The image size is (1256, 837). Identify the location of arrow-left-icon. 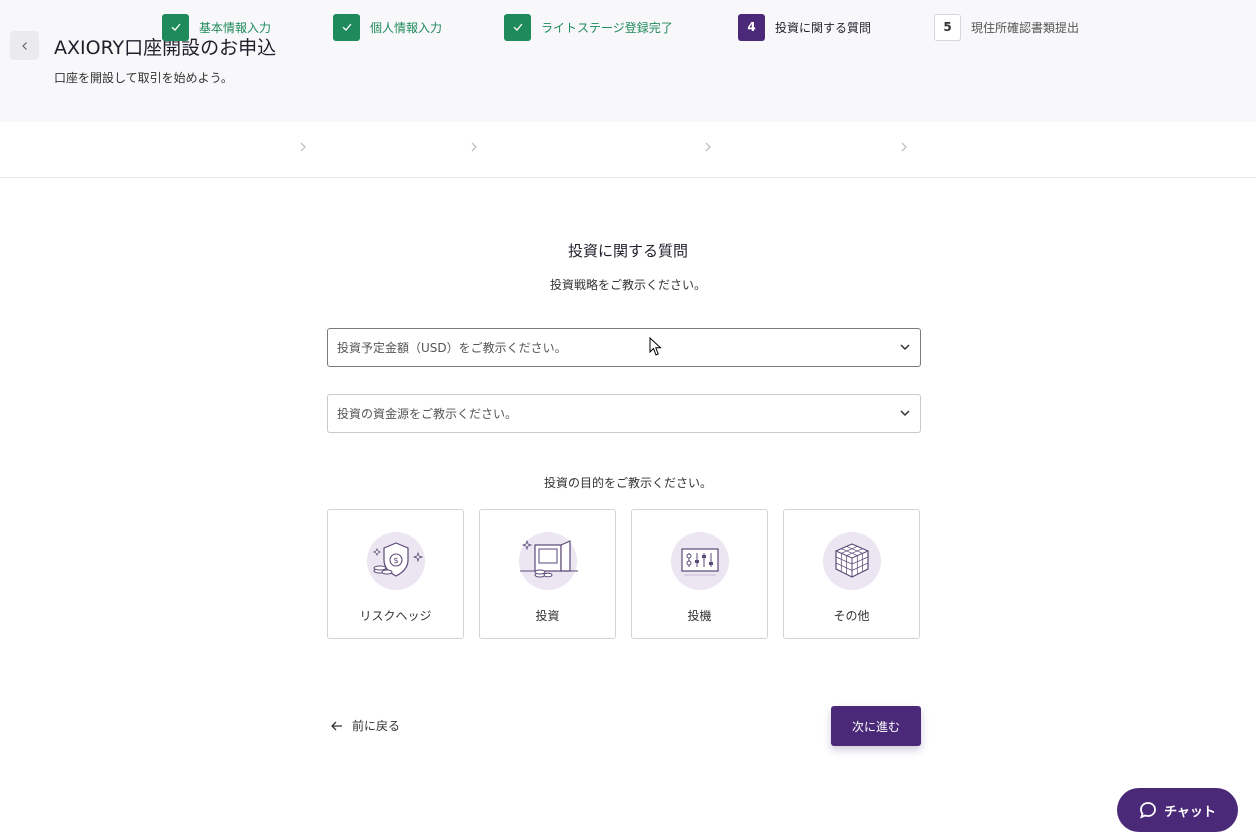
(336, 725).